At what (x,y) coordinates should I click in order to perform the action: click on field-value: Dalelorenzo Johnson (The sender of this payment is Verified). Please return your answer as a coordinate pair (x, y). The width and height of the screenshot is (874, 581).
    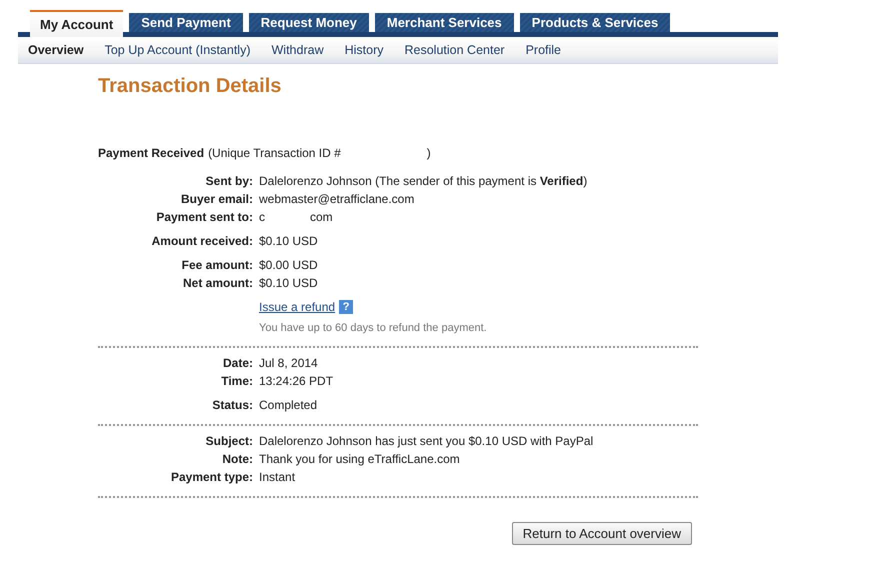
    Looking at the image, I should click on (423, 181).